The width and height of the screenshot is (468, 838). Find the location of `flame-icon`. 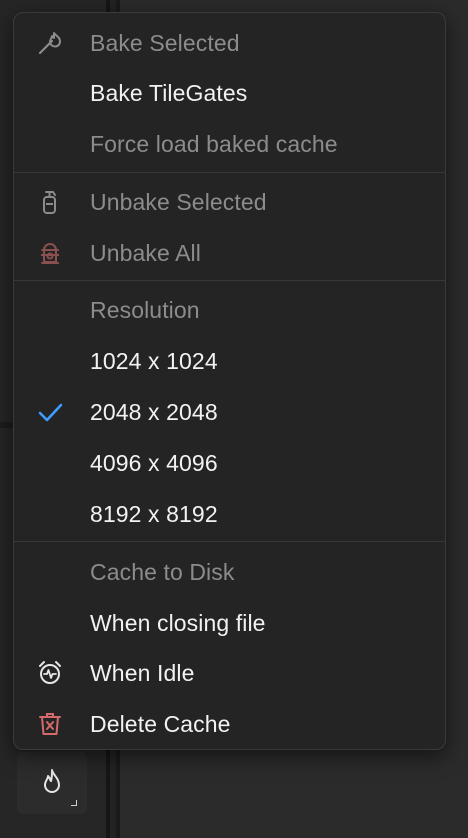

flame-icon is located at coordinates (52, 783).